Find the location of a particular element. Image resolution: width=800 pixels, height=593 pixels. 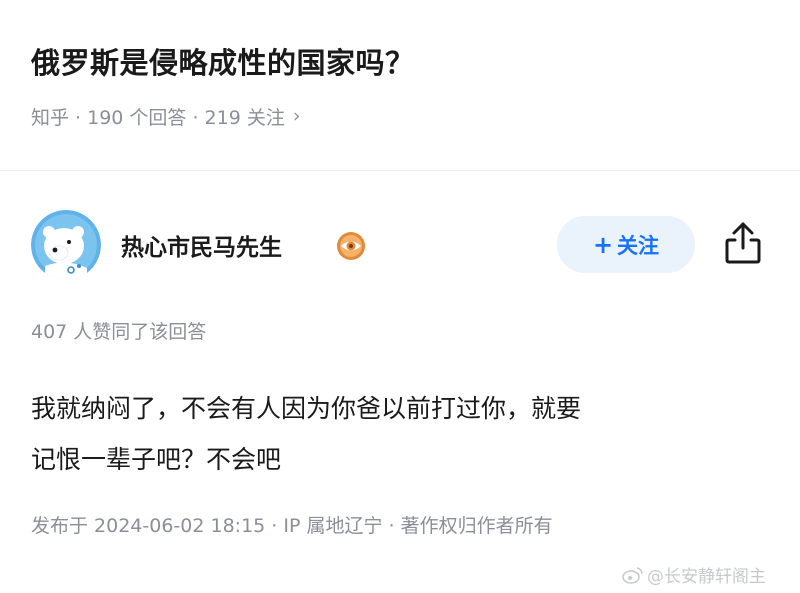

follow-button: + 关注 is located at coordinates (626, 244).